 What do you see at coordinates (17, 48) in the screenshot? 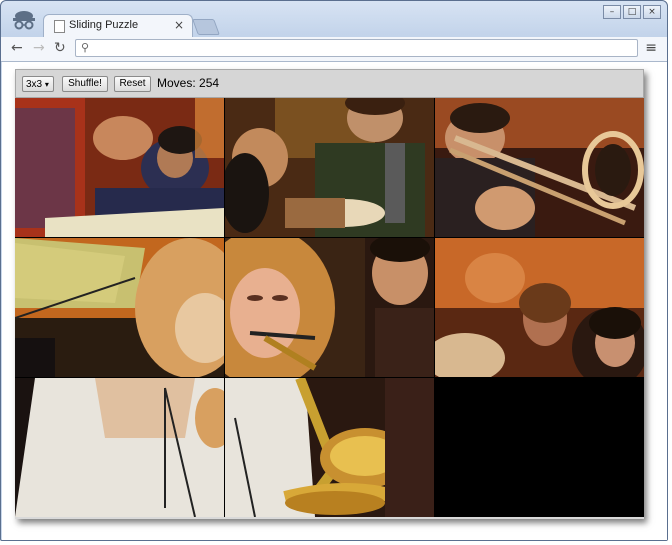
I see `back-arrow-icon: ←` at bounding box center [17, 48].